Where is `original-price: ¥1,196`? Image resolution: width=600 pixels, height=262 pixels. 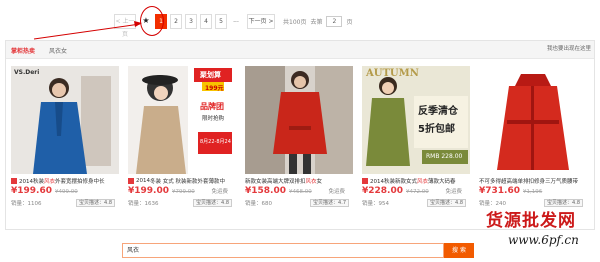 original-price: ¥1,196 is located at coordinates (533, 192).